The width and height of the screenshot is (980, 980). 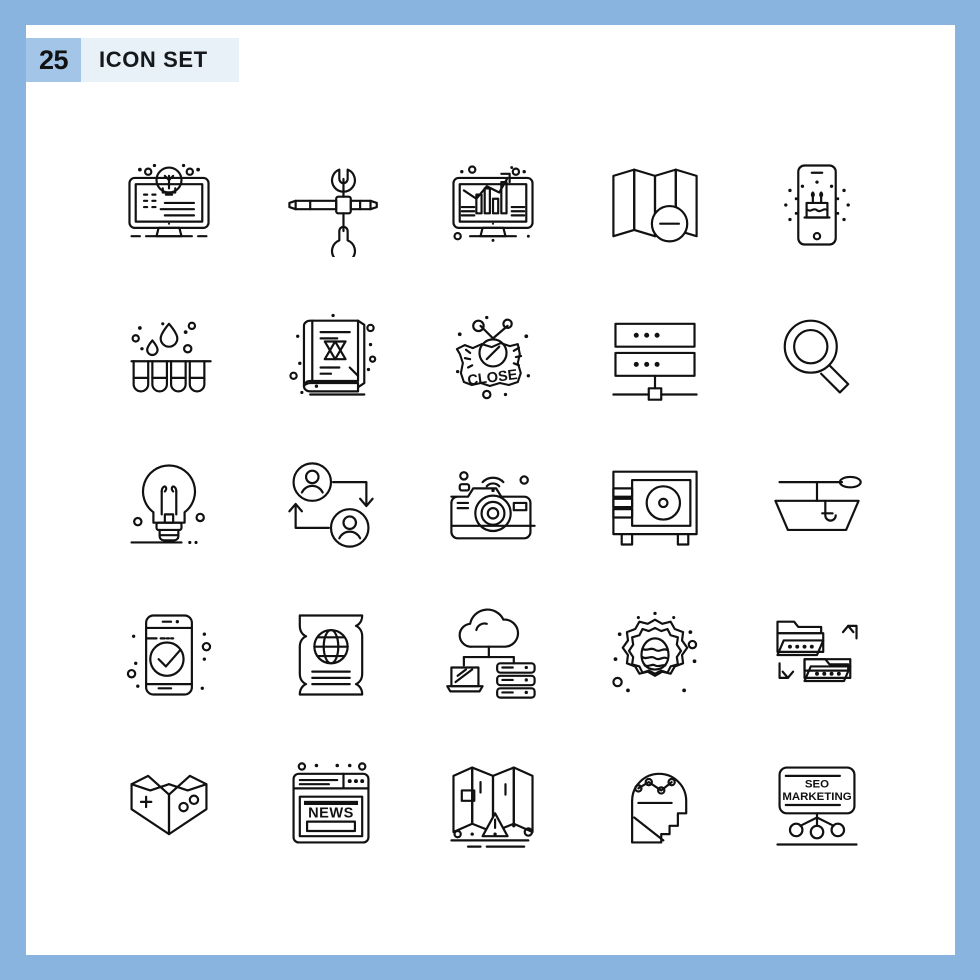 I want to click on icon-cell-8: CLOSE, so click(x=493, y=355).